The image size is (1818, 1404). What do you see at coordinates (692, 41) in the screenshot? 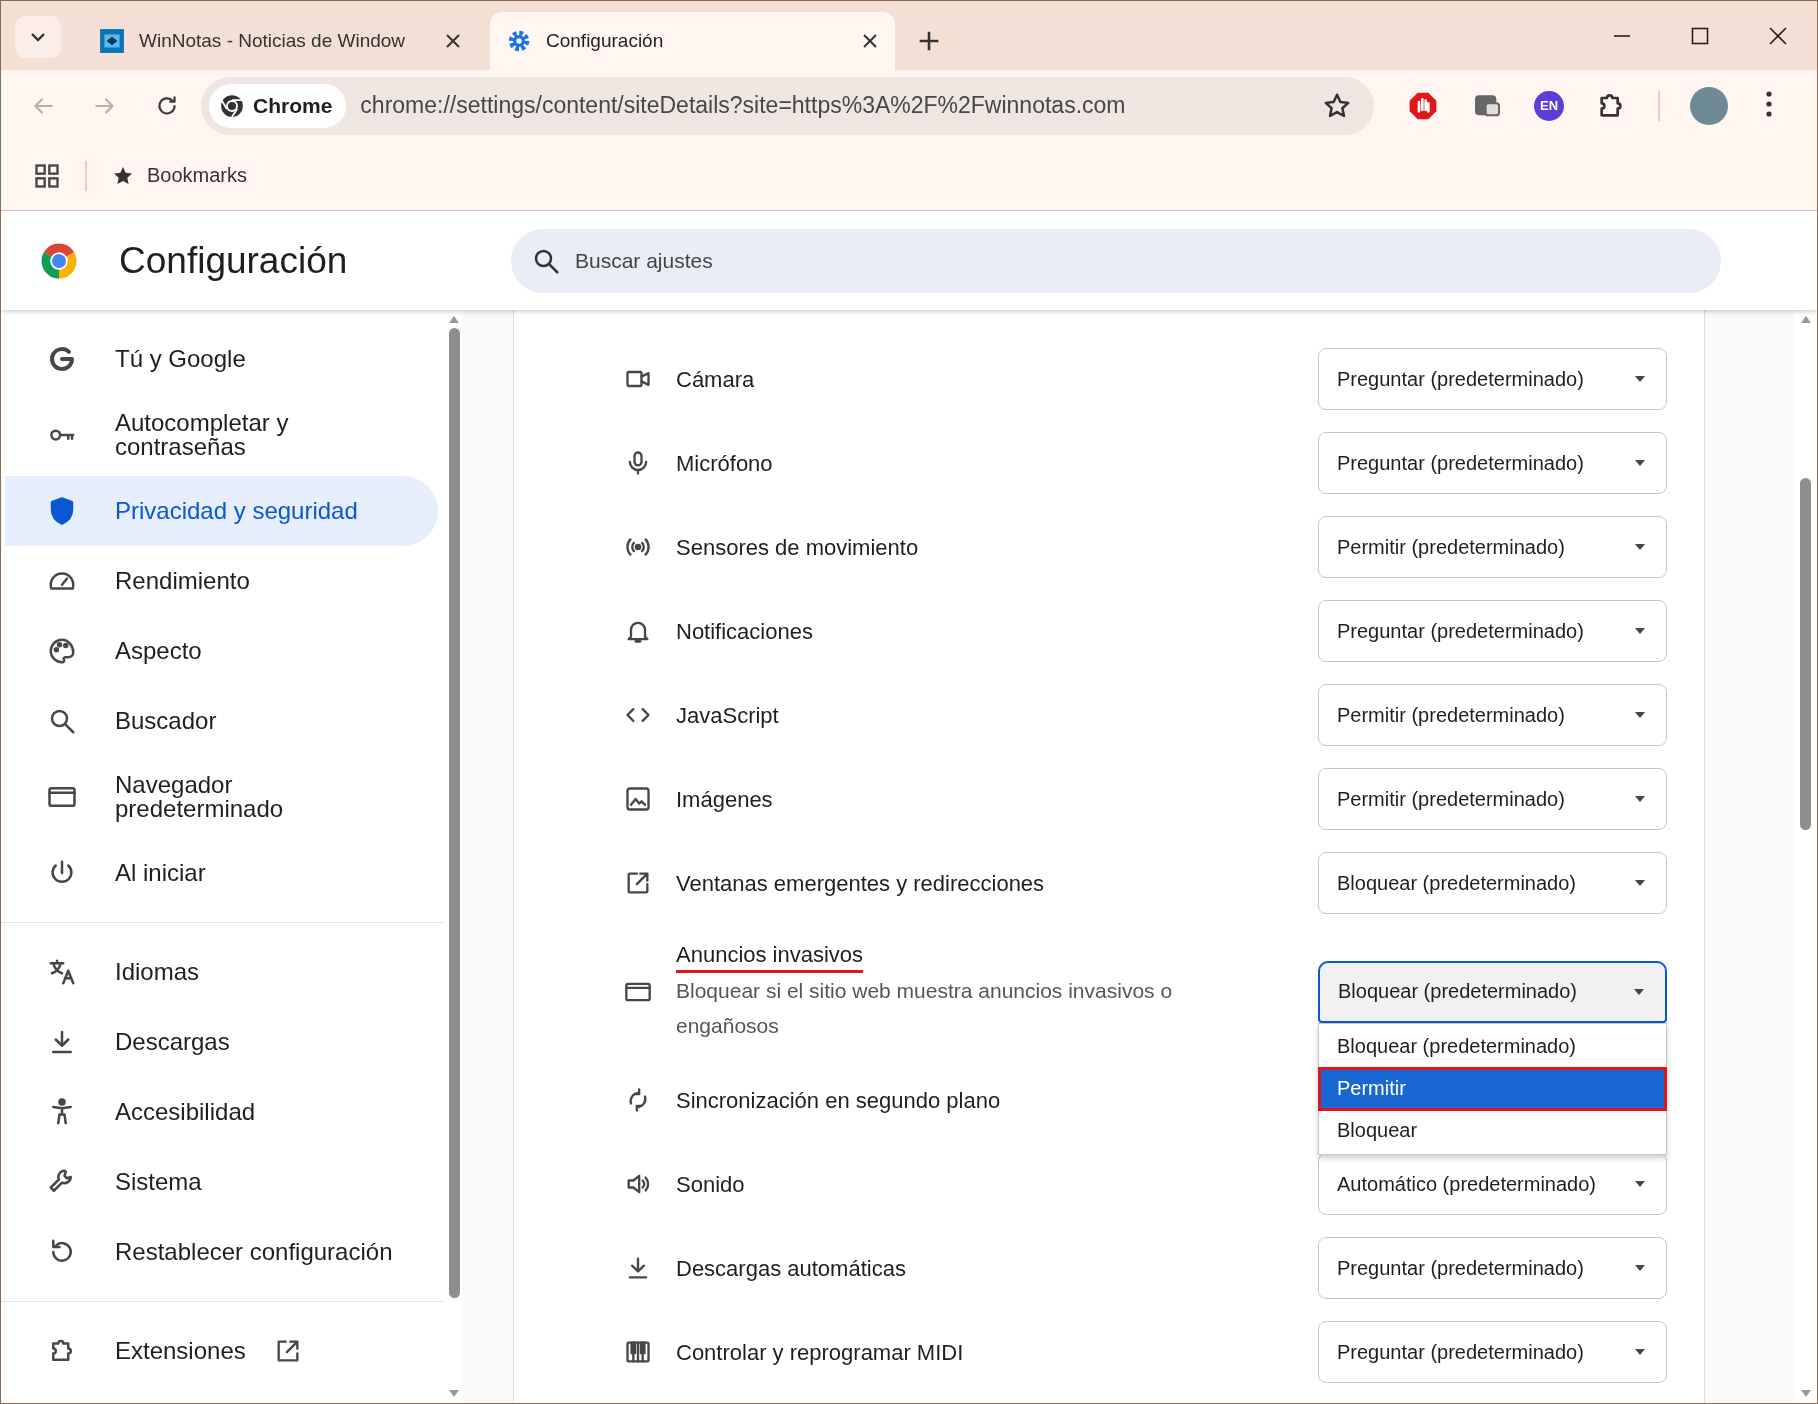
I see `browser-tab: Configuración` at bounding box center [692, 41].